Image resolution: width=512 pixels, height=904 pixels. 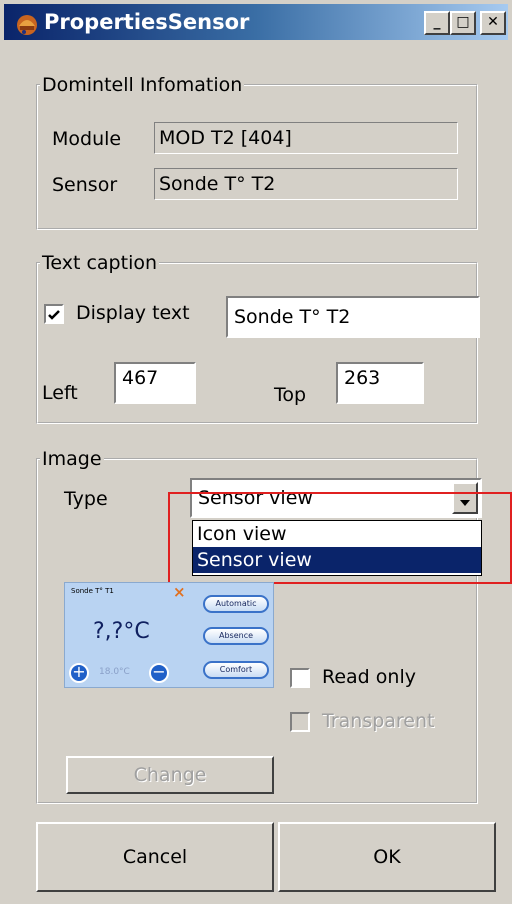 I want to click on preview-comfort-button: Comfort, so click(x=236, y=670).